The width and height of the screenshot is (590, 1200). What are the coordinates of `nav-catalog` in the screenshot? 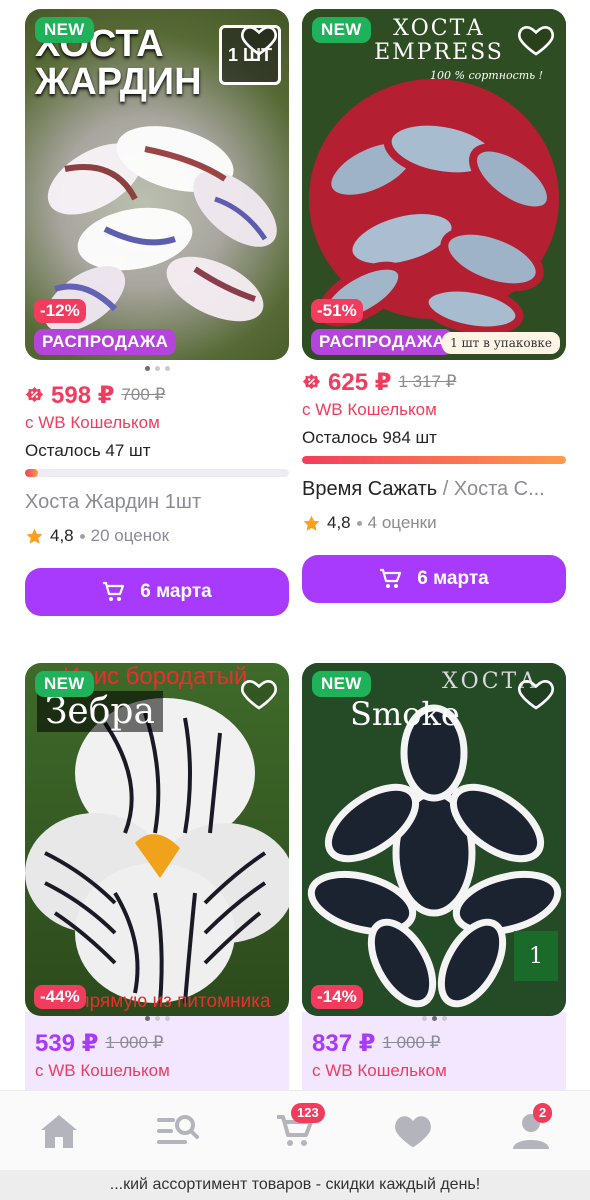 It's located at (177, 1131).